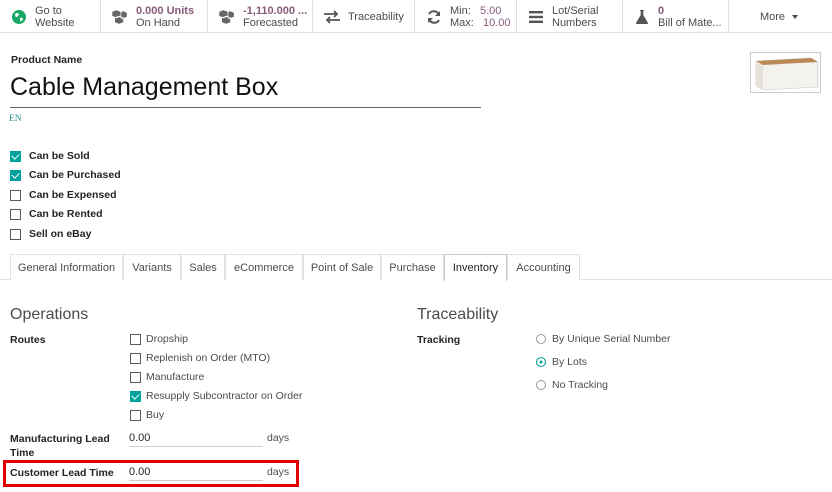 The height and width of the screenshot is (492, 832). What do you see at coordinates (264, 267) in the screenshot?
I see `tab-ecommerce: eCommerce` at bounding box center [264, 267].